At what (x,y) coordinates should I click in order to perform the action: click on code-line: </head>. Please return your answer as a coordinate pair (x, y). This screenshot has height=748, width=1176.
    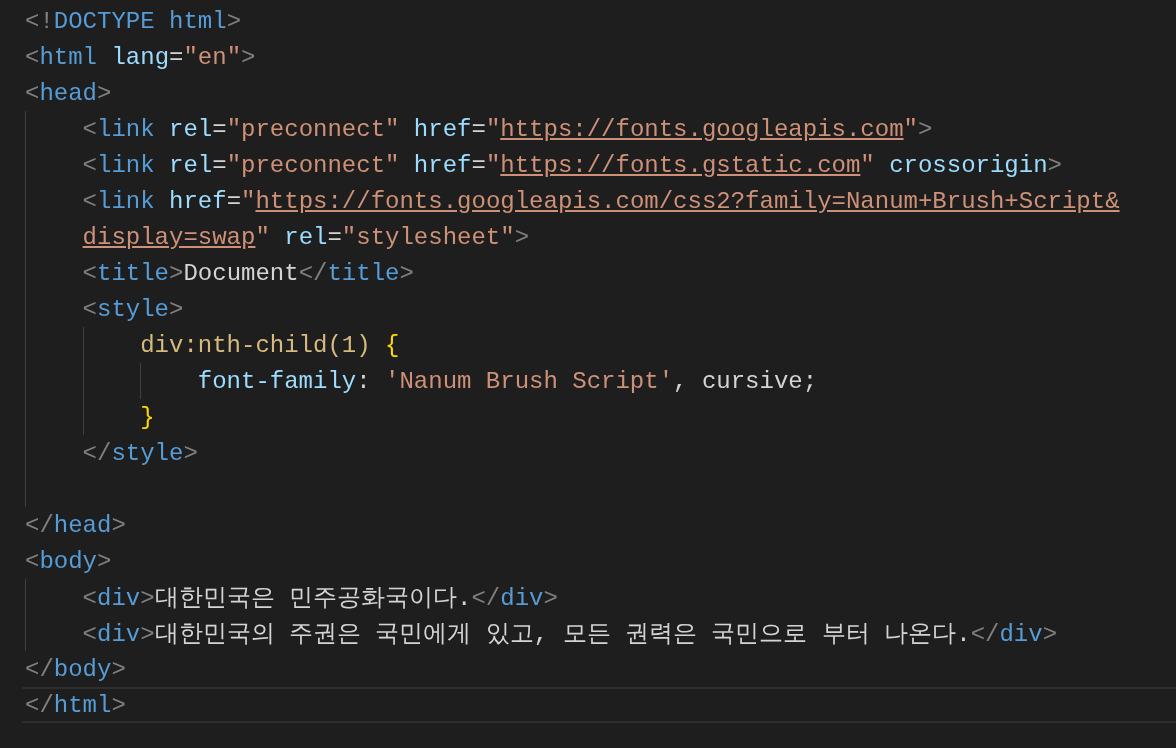
    Looking at the image, I should click on (75, 525).